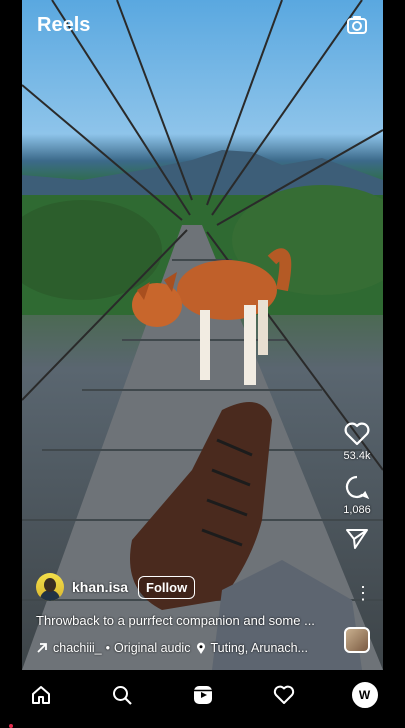 This screenshot has height=728, width=405. What do you see at coordinates (357, 510) in the screenshot?
I see `comments-count: 1,086` at bounding box center [357, 510].